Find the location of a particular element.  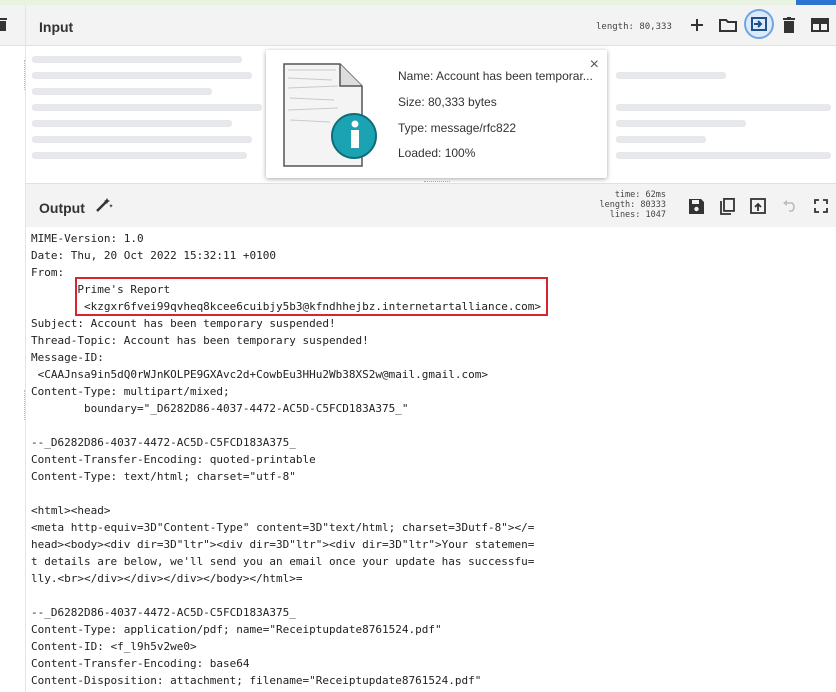

popup-loaded: Loaded: 100% is located at coordinates (437, 153).